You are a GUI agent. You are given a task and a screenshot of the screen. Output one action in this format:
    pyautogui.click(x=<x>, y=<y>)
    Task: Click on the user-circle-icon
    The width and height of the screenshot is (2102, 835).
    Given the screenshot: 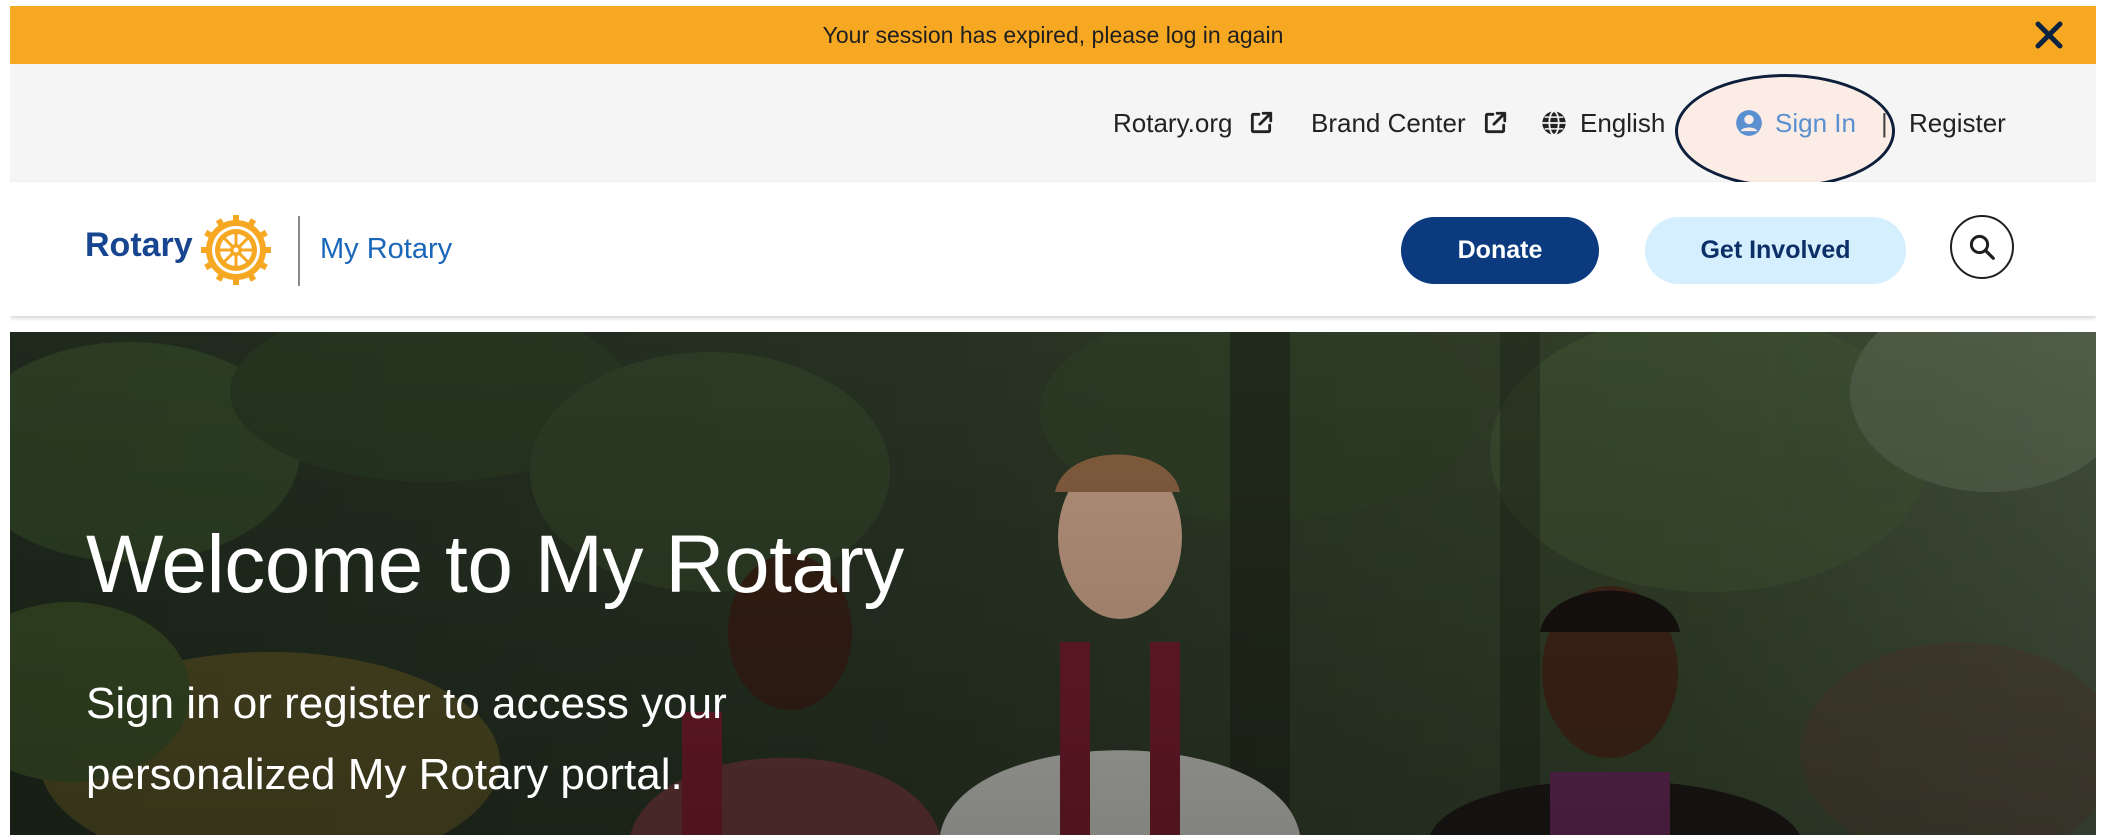 What is the action you would take?
    pyautogui.click(x=1749, y=123)
    